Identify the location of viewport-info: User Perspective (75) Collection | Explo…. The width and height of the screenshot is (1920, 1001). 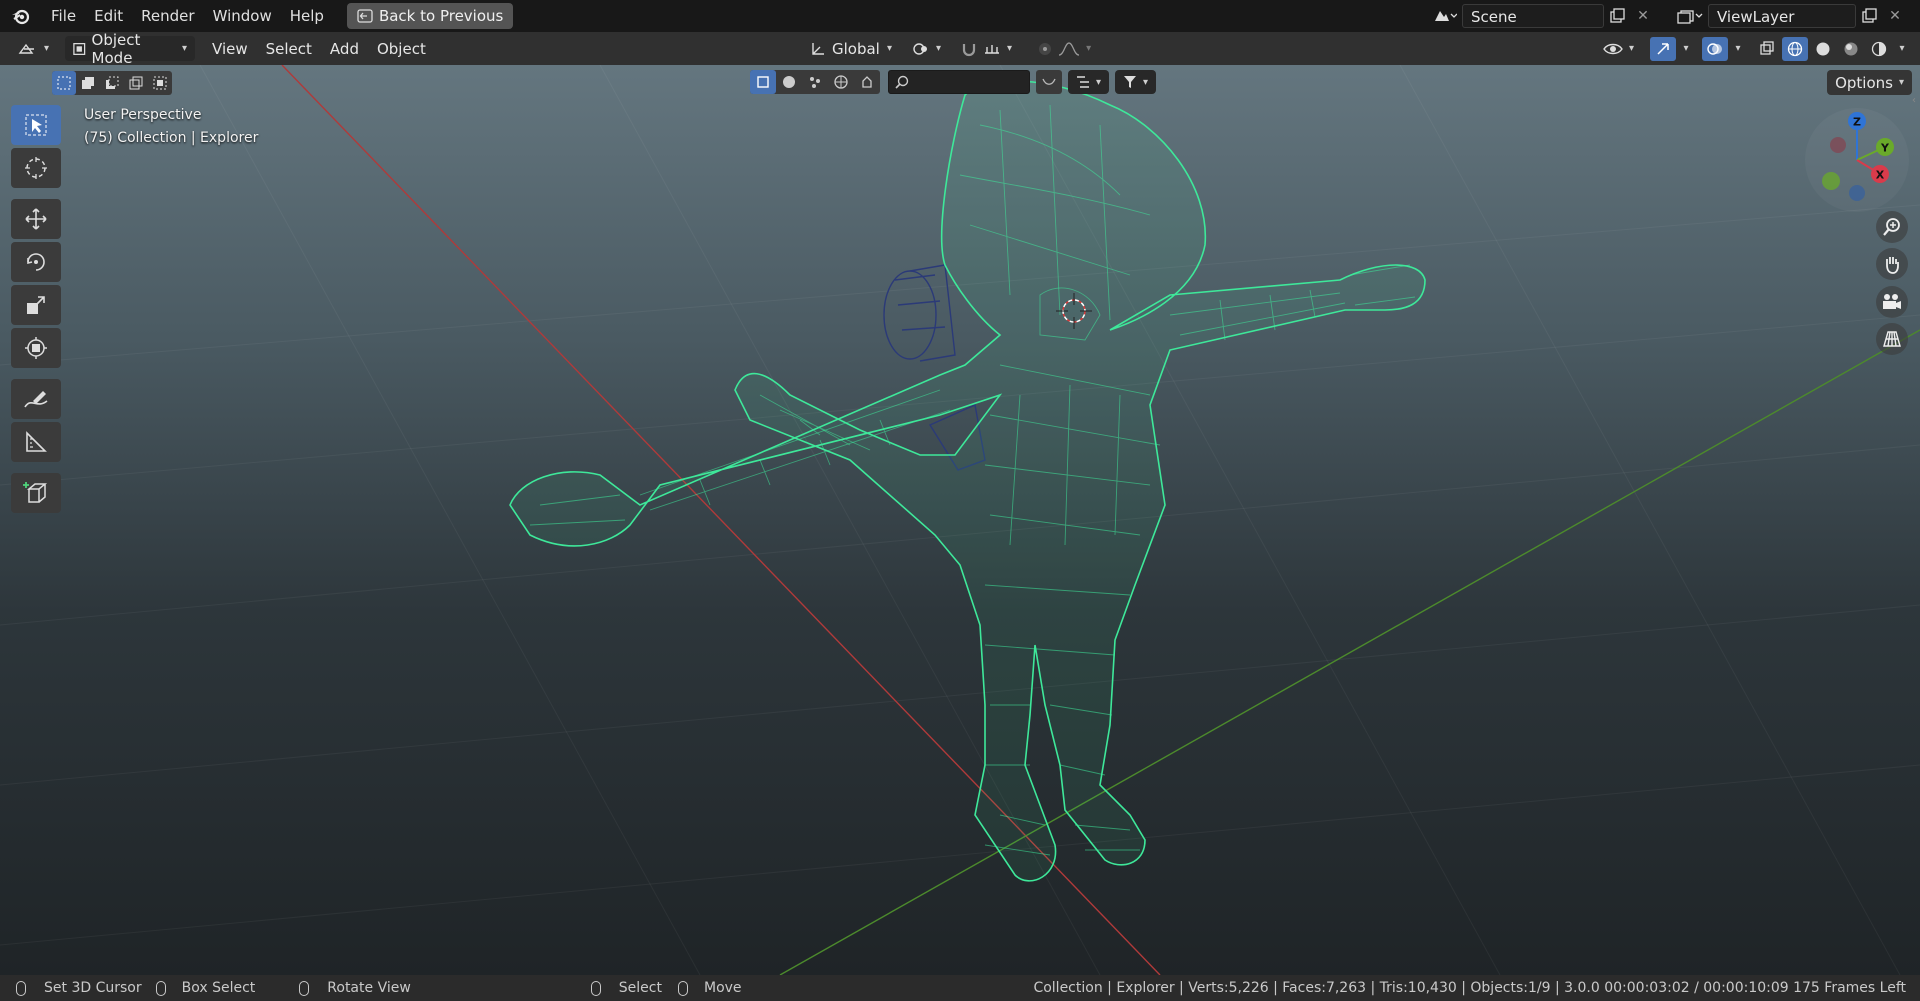
(171, 127).